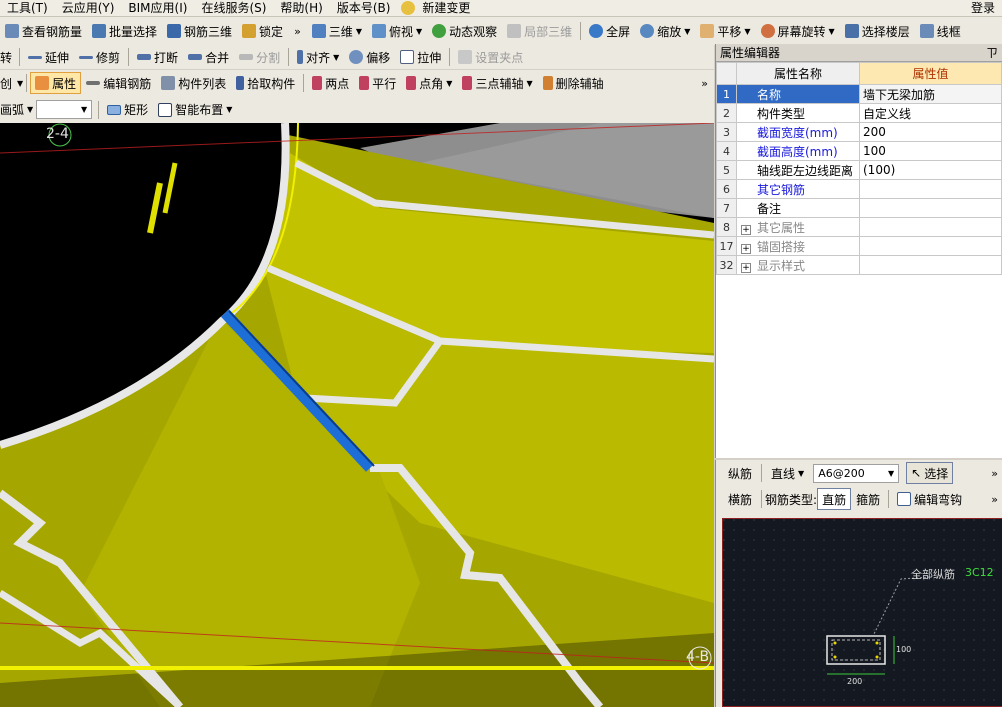 Image resolution: width=1002 pixels, height=707 pixels. I want to click on merge-button: 合并, so click(208, 57).